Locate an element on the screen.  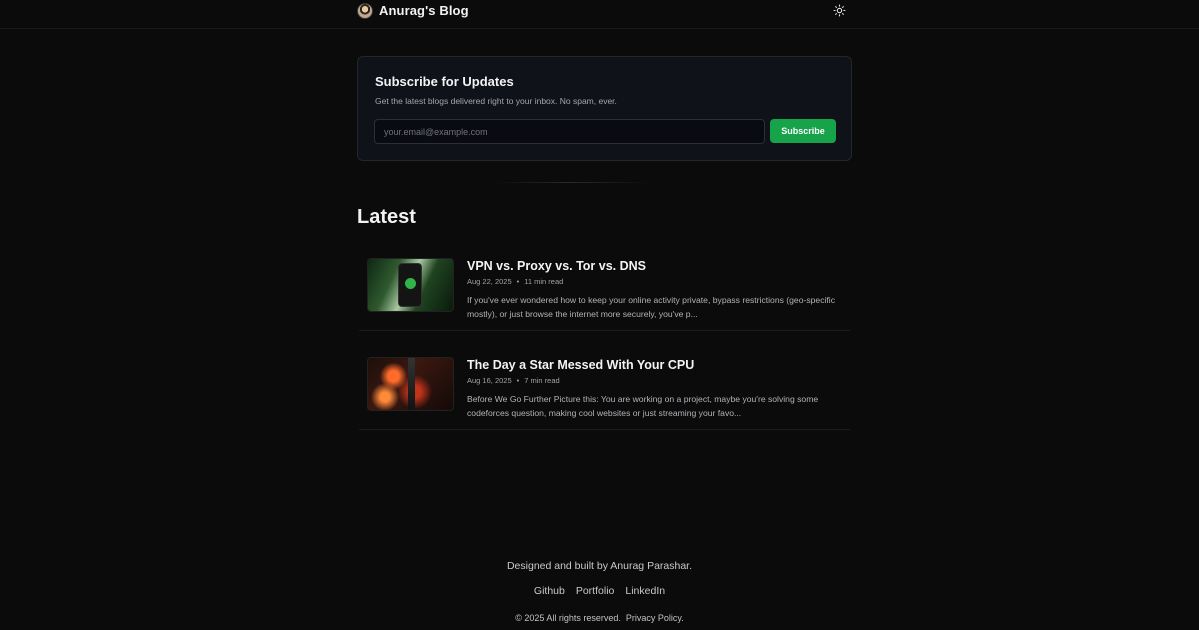
footer-credit: Designed and built by Anurag Parashar. is located at coordinates (599, 566).